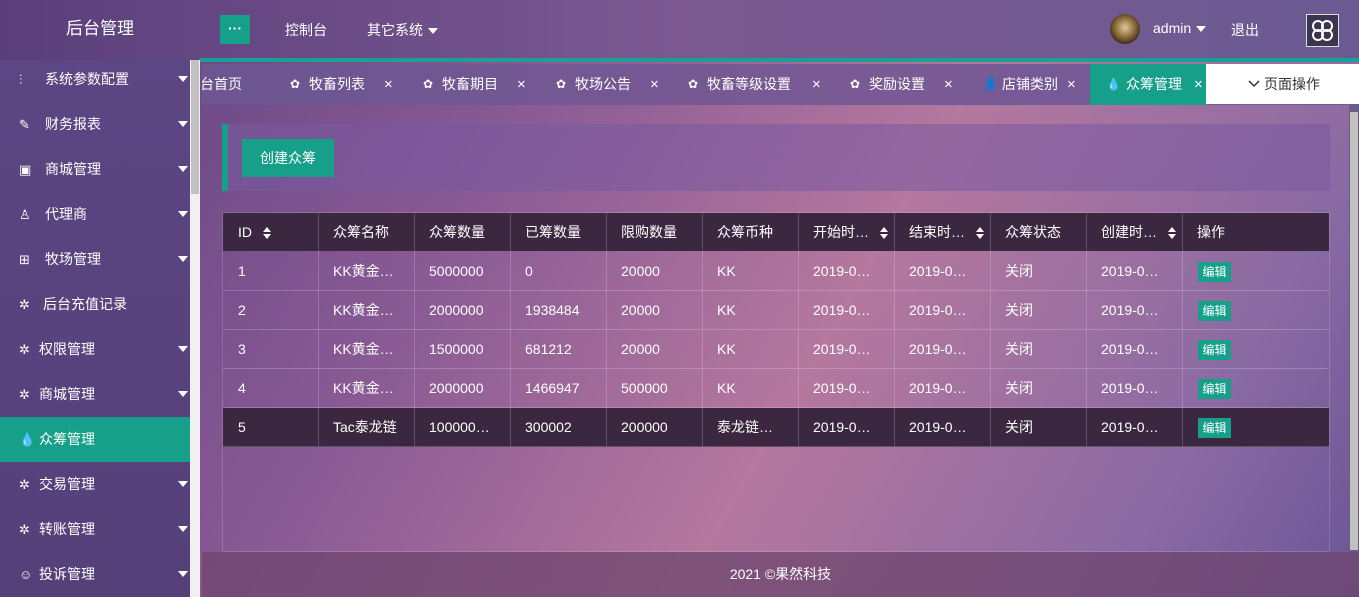  Describe the element at coordinates (67, 439) in the screenshot. I see `sidebar-item-label: 众筹管理` at that location.